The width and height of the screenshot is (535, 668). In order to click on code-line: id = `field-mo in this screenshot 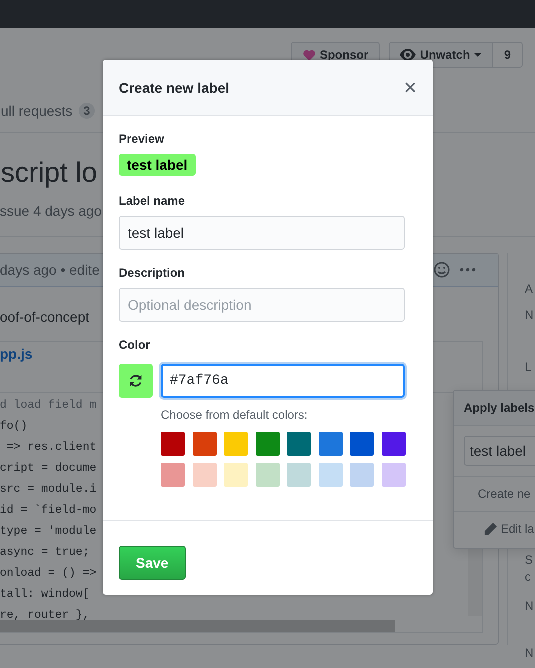, I will do `click(48, 511)`.